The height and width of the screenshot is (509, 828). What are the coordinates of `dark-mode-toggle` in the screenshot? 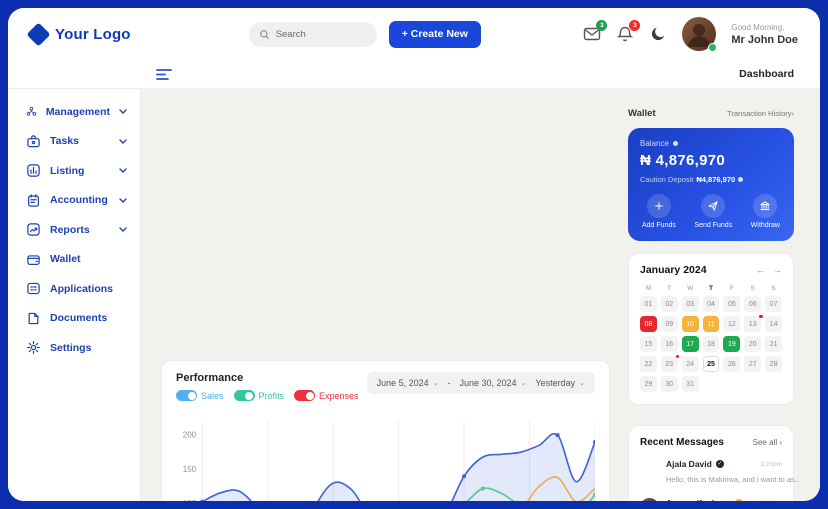 It's located at (658, 34).